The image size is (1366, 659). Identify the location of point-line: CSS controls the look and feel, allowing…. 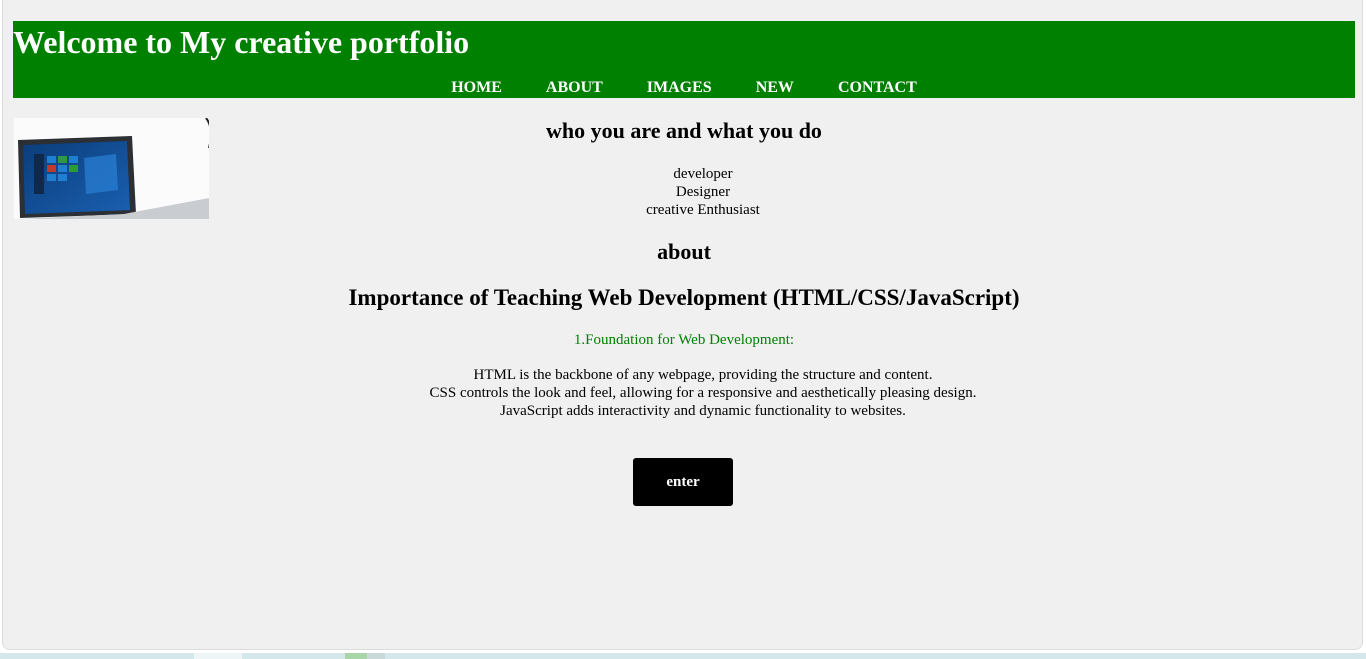
(703, 393).